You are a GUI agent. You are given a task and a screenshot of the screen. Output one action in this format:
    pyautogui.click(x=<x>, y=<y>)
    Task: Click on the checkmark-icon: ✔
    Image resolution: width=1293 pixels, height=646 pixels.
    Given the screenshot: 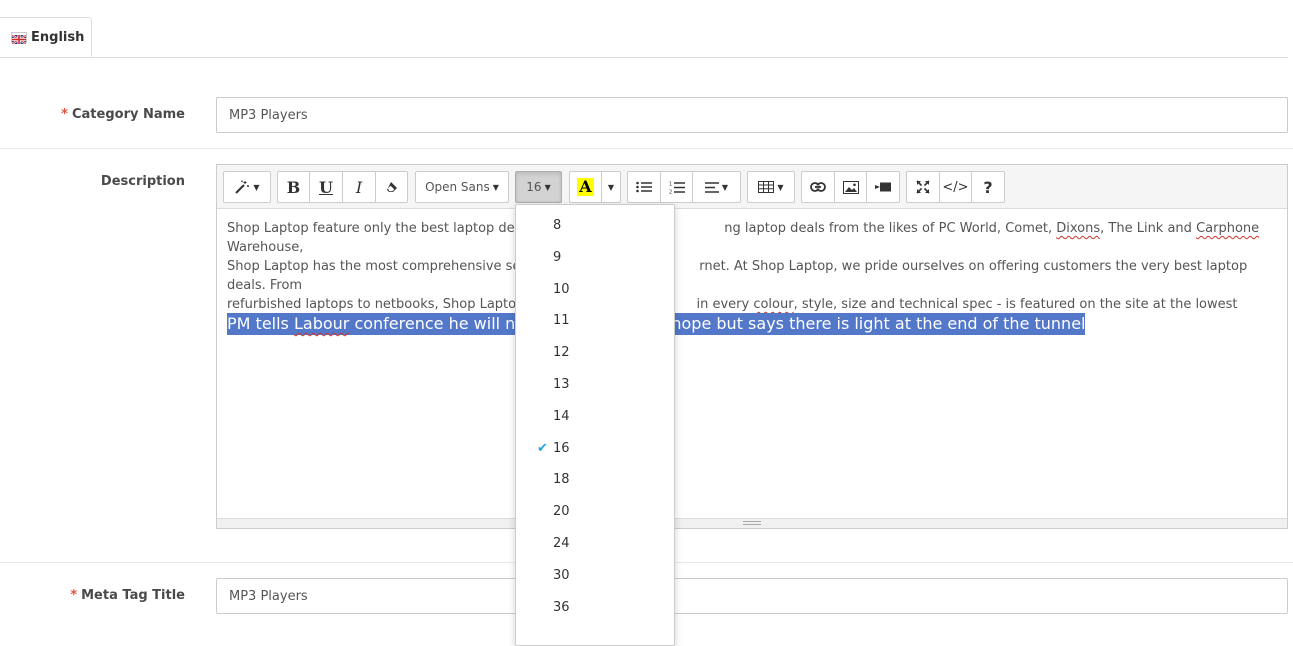 What is the action you would take?
    pyautogui.click(x=542, y=448)
    